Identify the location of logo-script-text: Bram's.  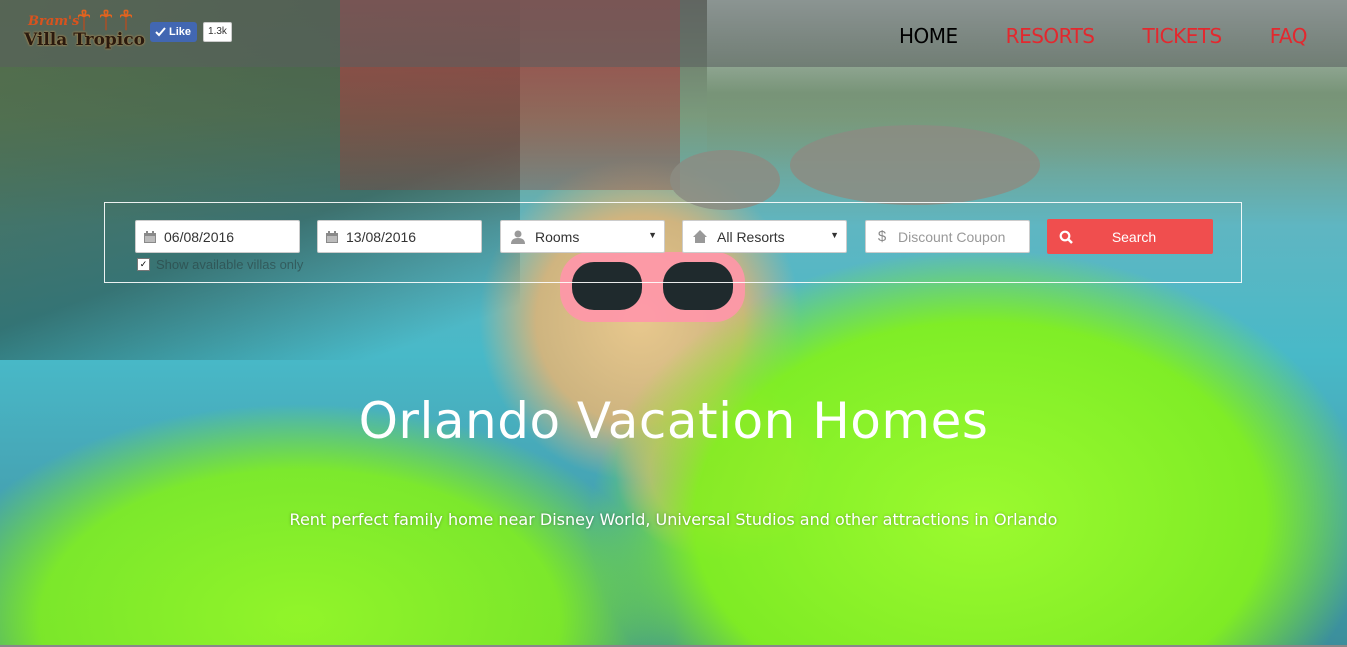
(54, 21).